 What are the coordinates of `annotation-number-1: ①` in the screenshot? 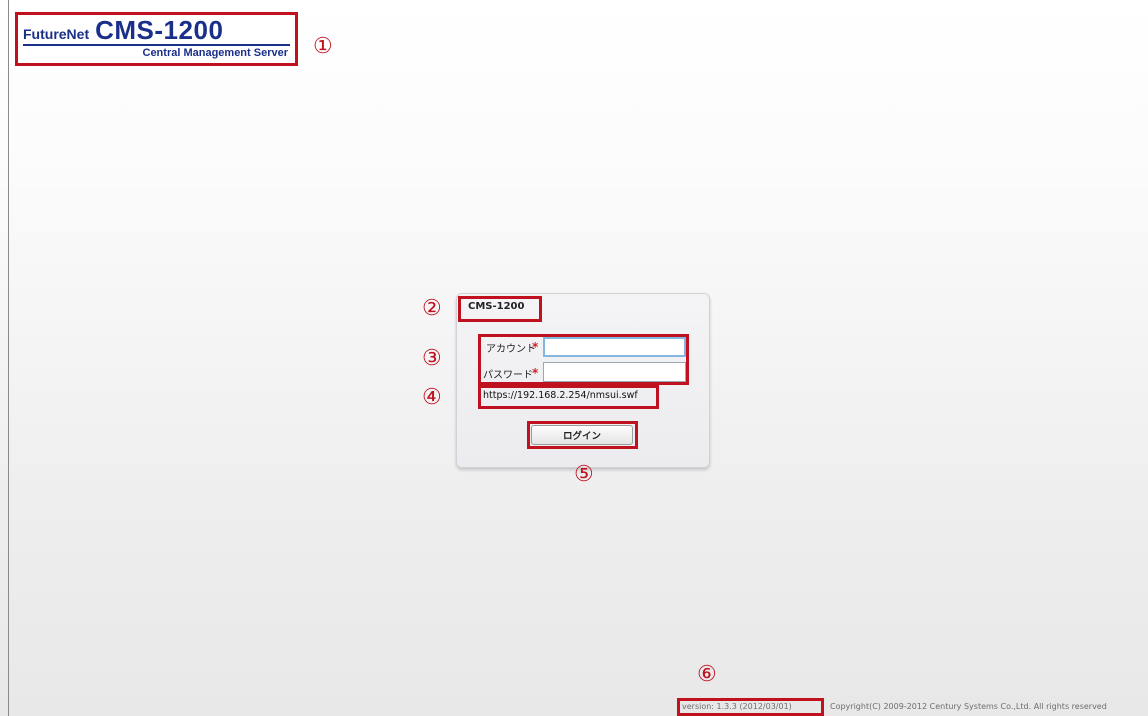 It's located at (323, 46).